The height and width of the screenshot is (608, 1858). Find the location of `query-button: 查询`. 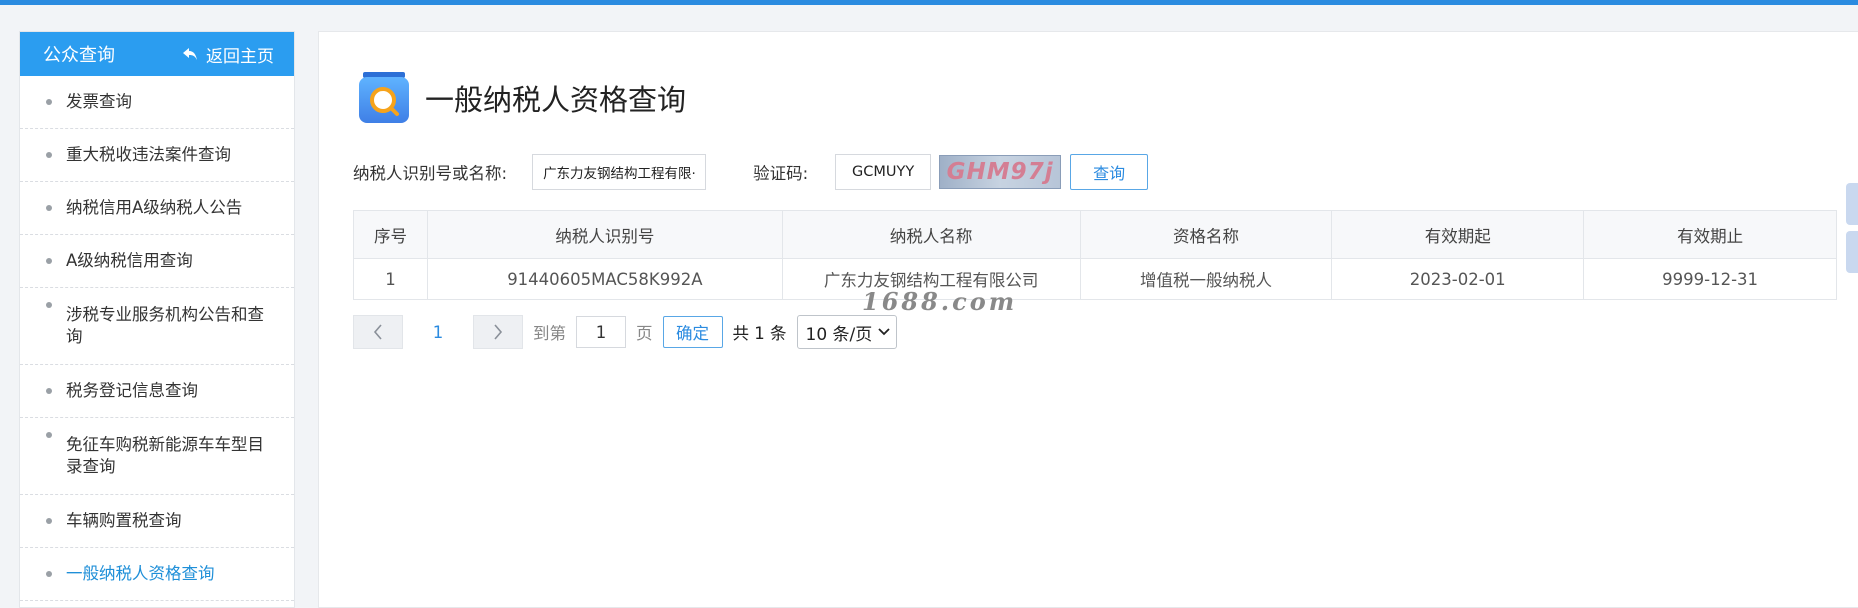

query-button: 查询 is located at coordinates (1109, 172).